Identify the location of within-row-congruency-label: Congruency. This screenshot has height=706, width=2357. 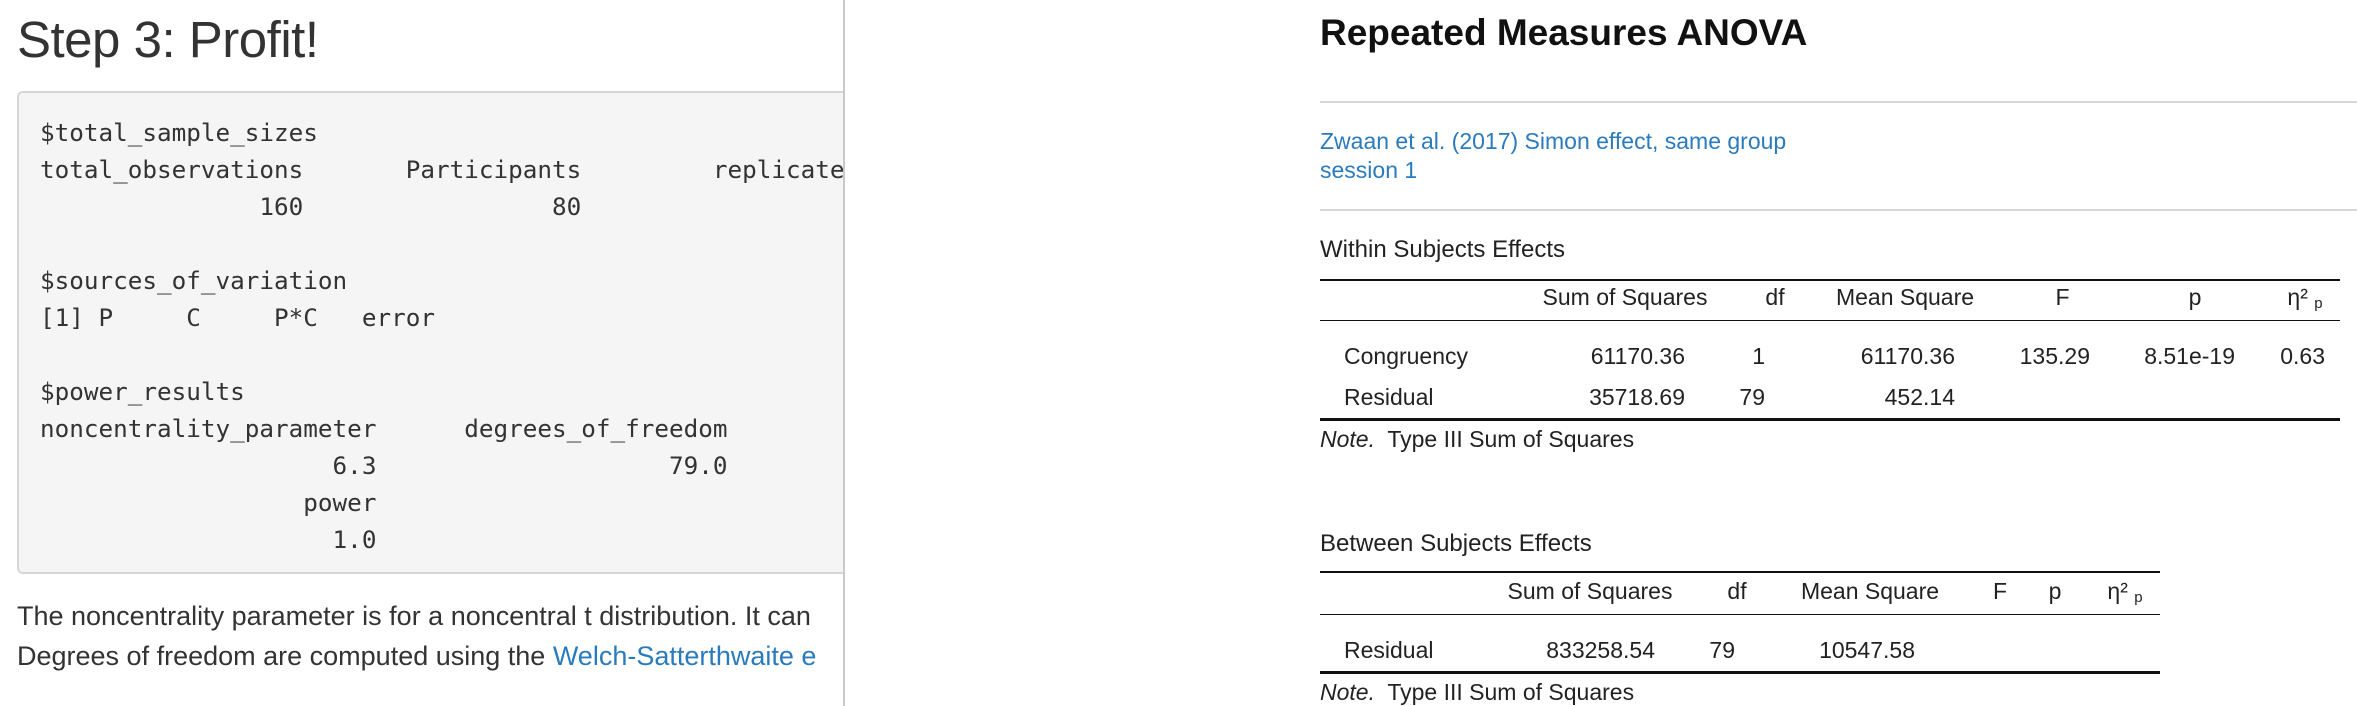
(1406, 356).